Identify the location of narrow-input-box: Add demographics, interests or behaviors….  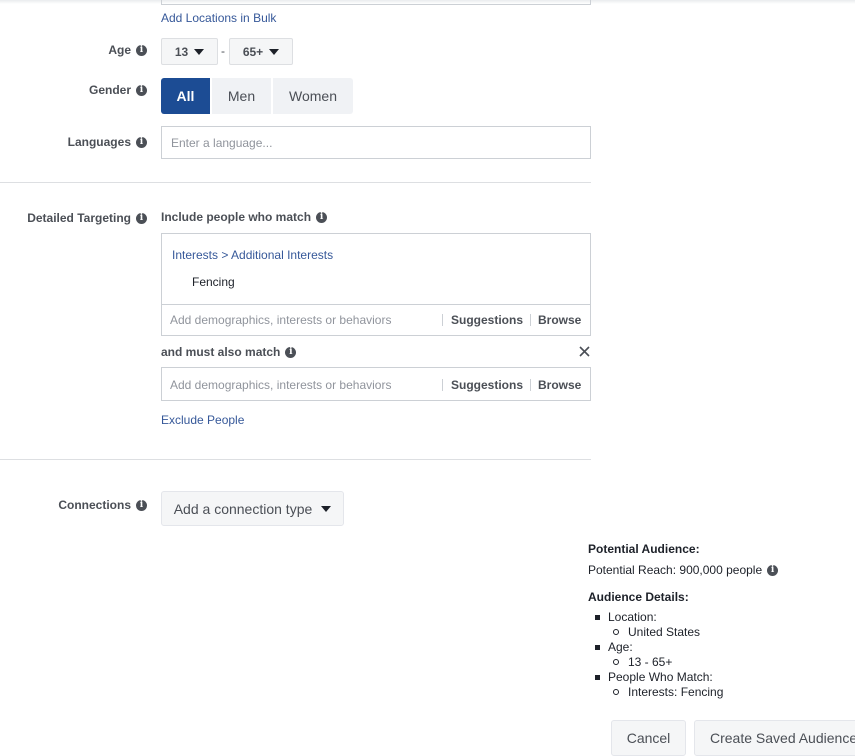
(376, 384).